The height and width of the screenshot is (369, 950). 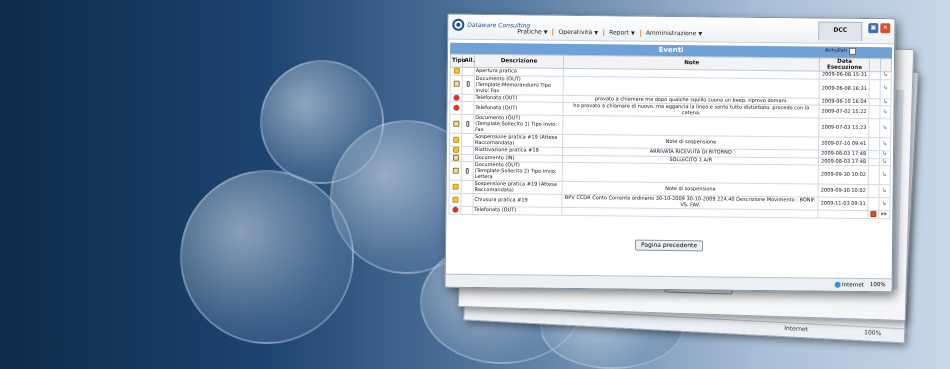 What do you see at coordinates (837, 284) in the screenshot?
I see `globe-icon` at bounding box center [837, 284].